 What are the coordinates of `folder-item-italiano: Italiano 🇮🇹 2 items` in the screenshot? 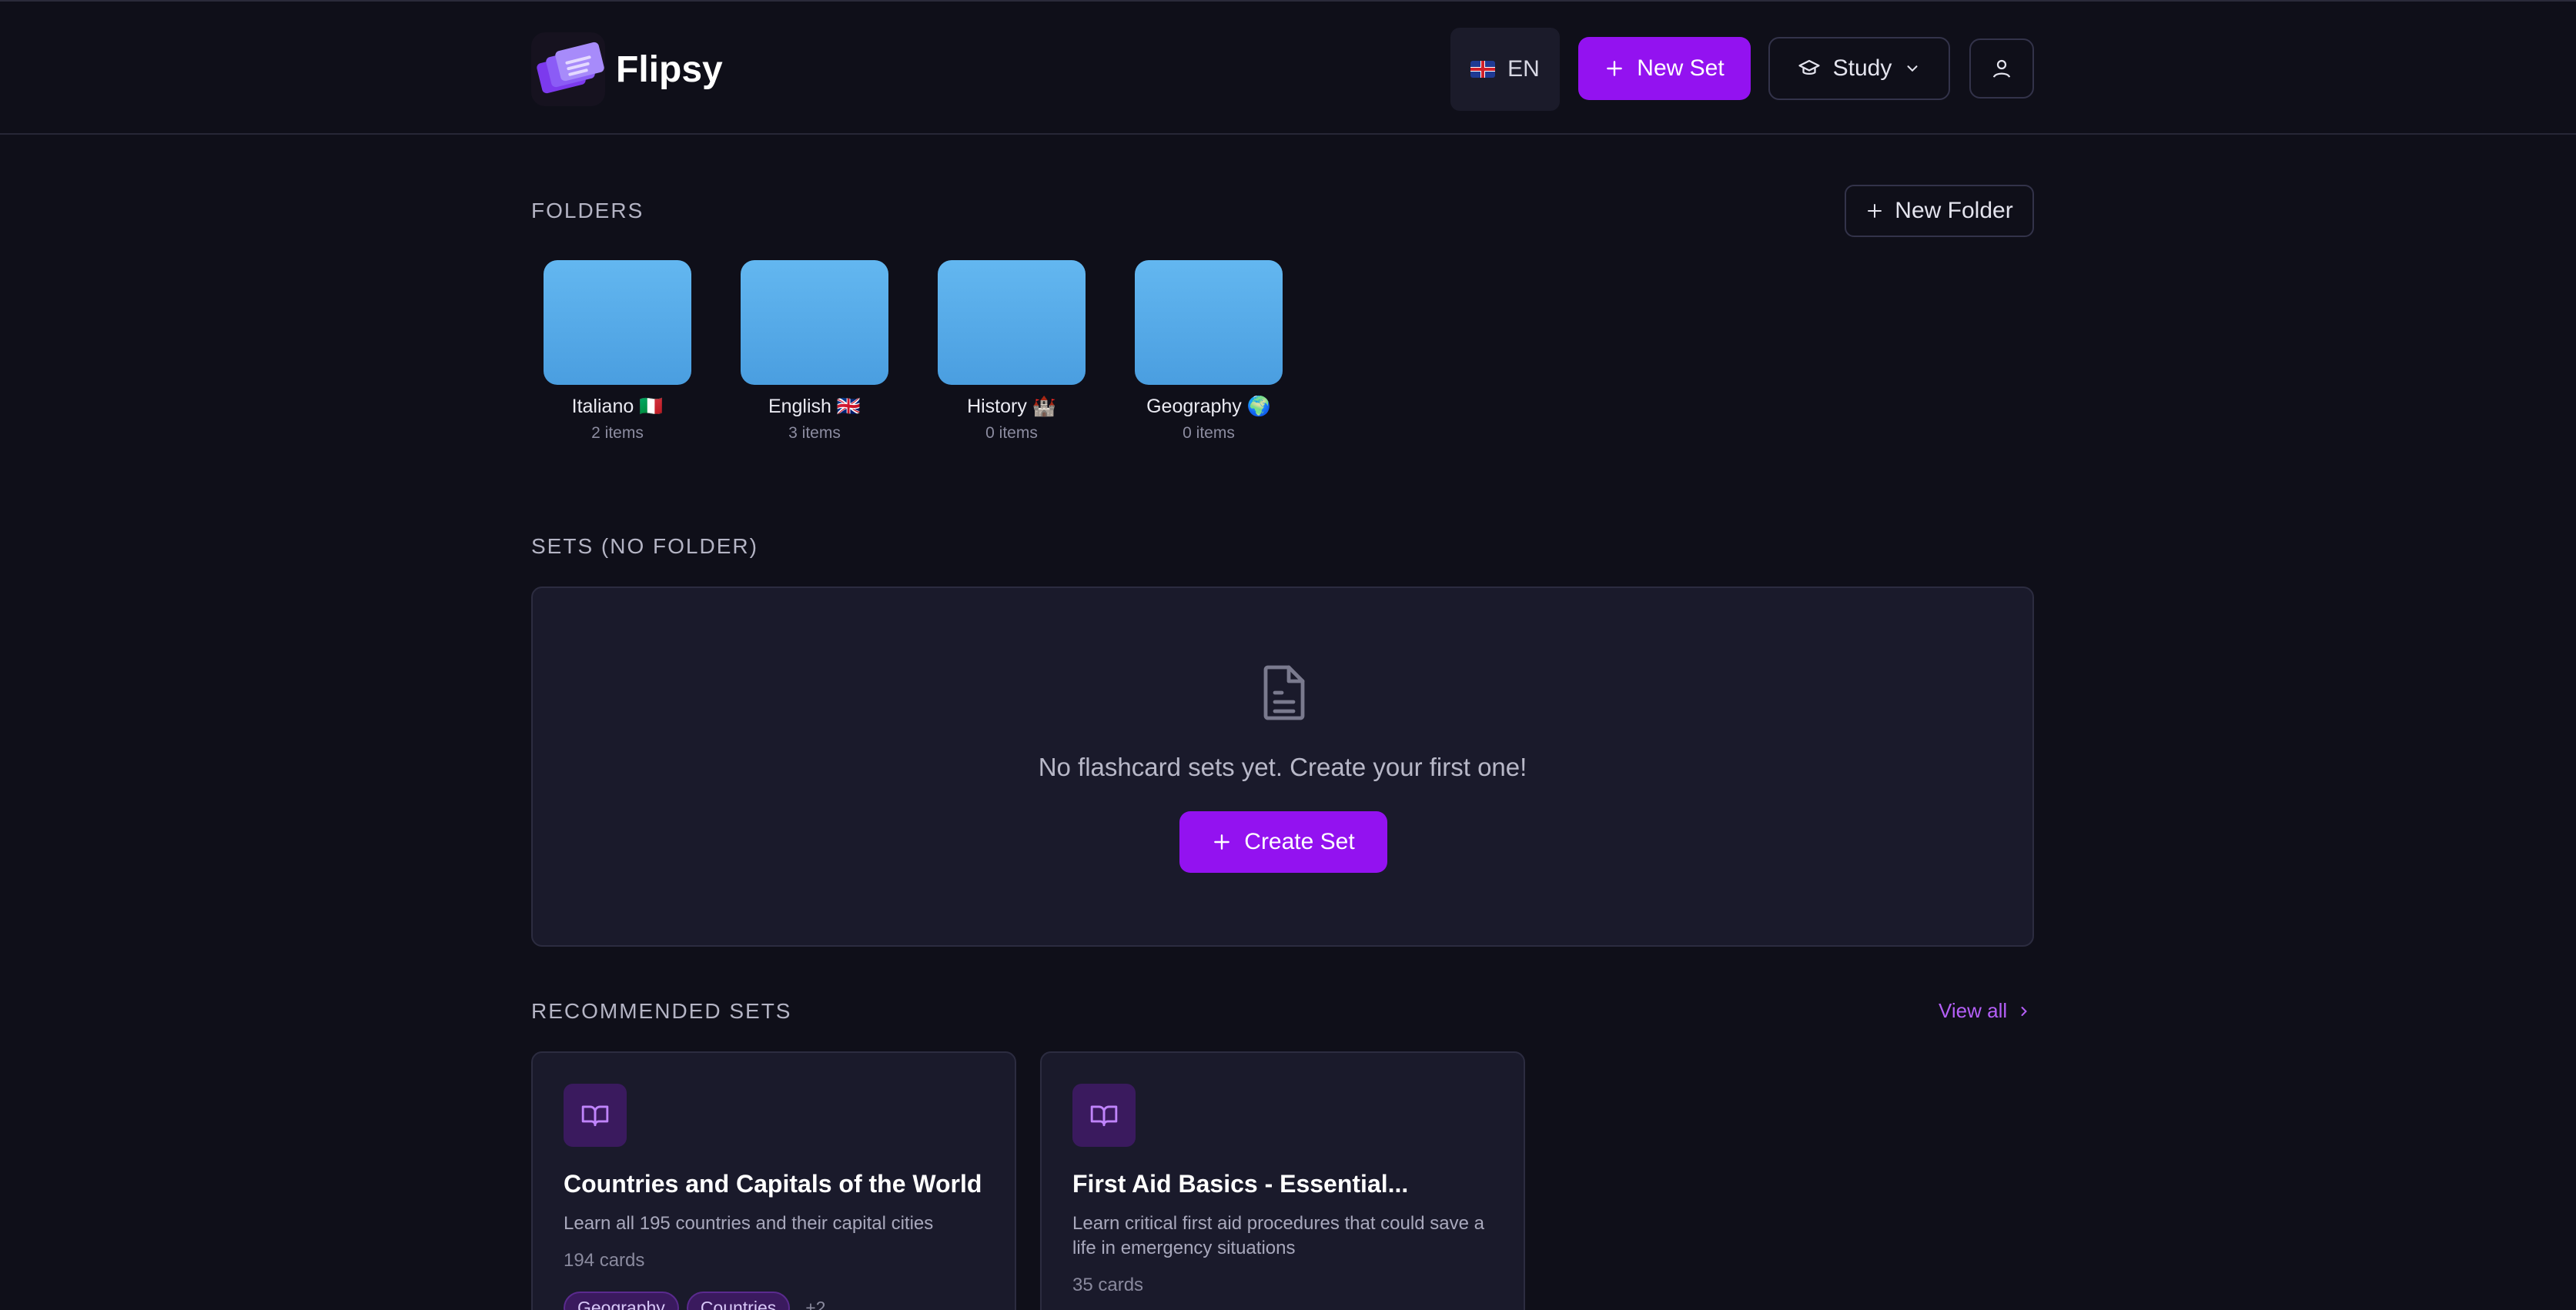 It's located at (617, 351).